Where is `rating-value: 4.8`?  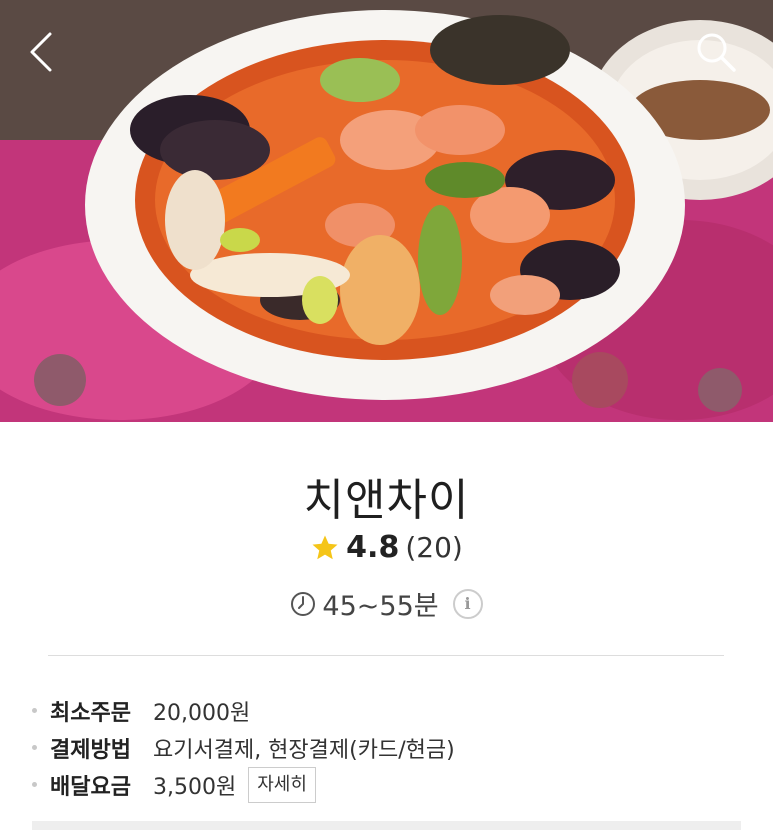 rating-value: 4.8 is located at coordinates (373, 547).